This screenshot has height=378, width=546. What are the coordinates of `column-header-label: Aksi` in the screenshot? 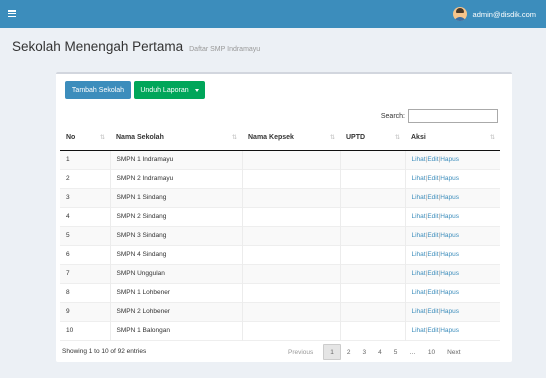 It's located at (418, 138).